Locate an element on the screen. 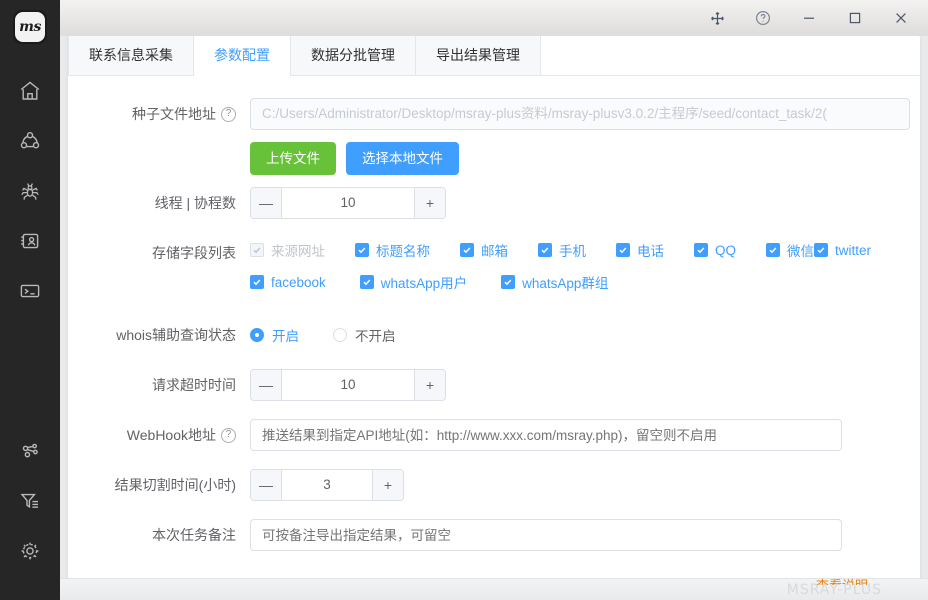 The height and width of the screenshot is (600, 928). timeout-label: 请求超时时间 is located at coordinates (194, 385).